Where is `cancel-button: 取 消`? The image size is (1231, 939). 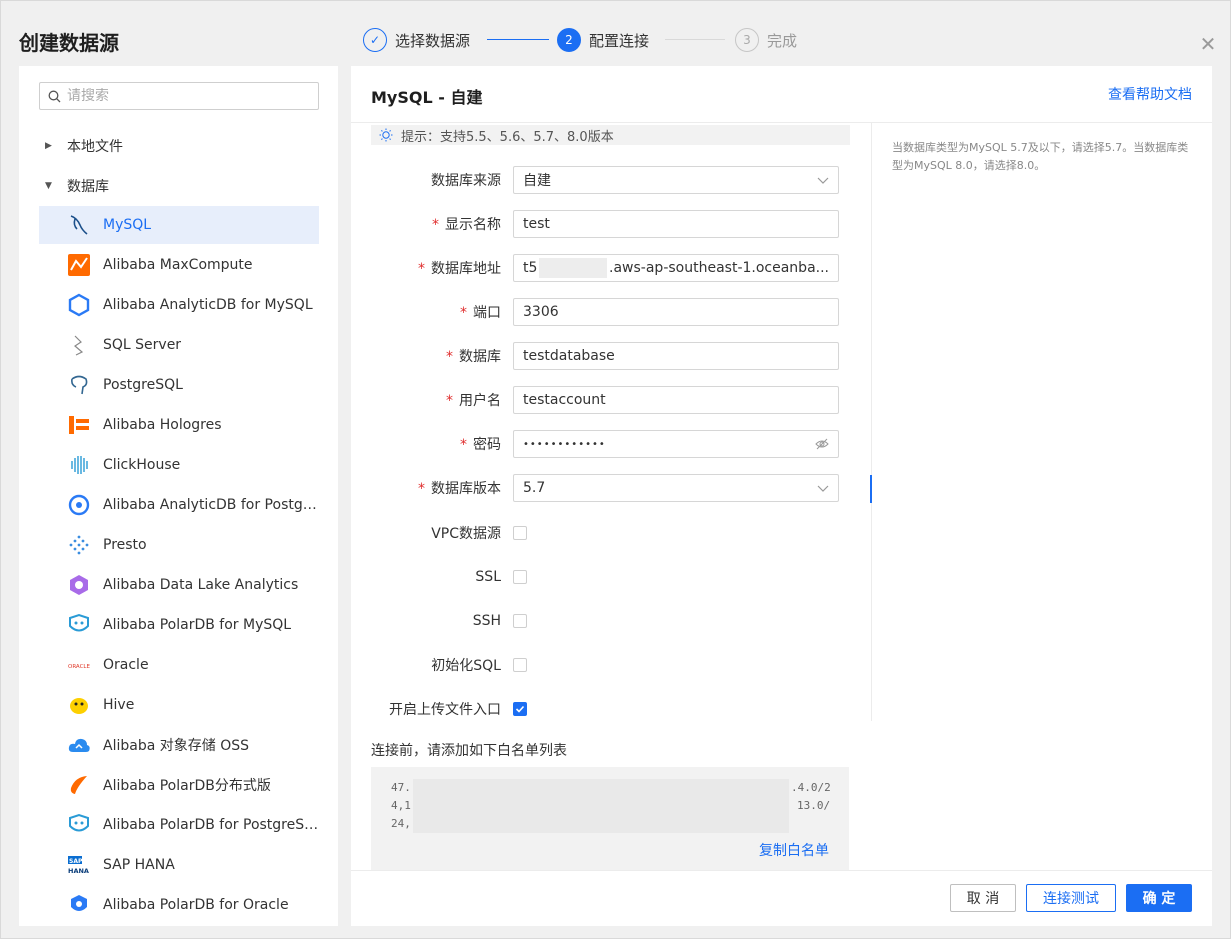
cancel-button: 取 消 is located at coordinates (983, 898).